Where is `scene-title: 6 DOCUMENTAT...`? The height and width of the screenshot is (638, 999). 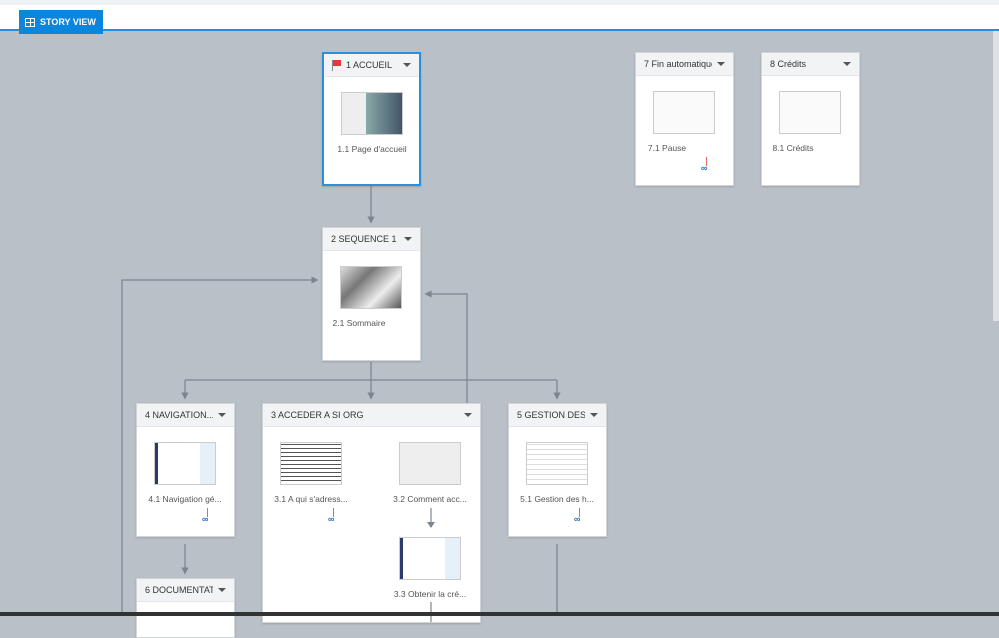
scene-title: 6 DOCUMENTAT... is located at coordinates (179, 590).